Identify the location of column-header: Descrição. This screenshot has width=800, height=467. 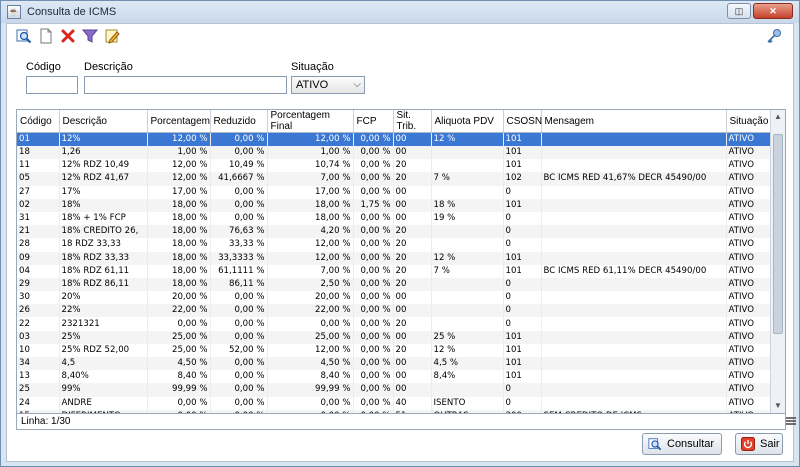
(103, 121).